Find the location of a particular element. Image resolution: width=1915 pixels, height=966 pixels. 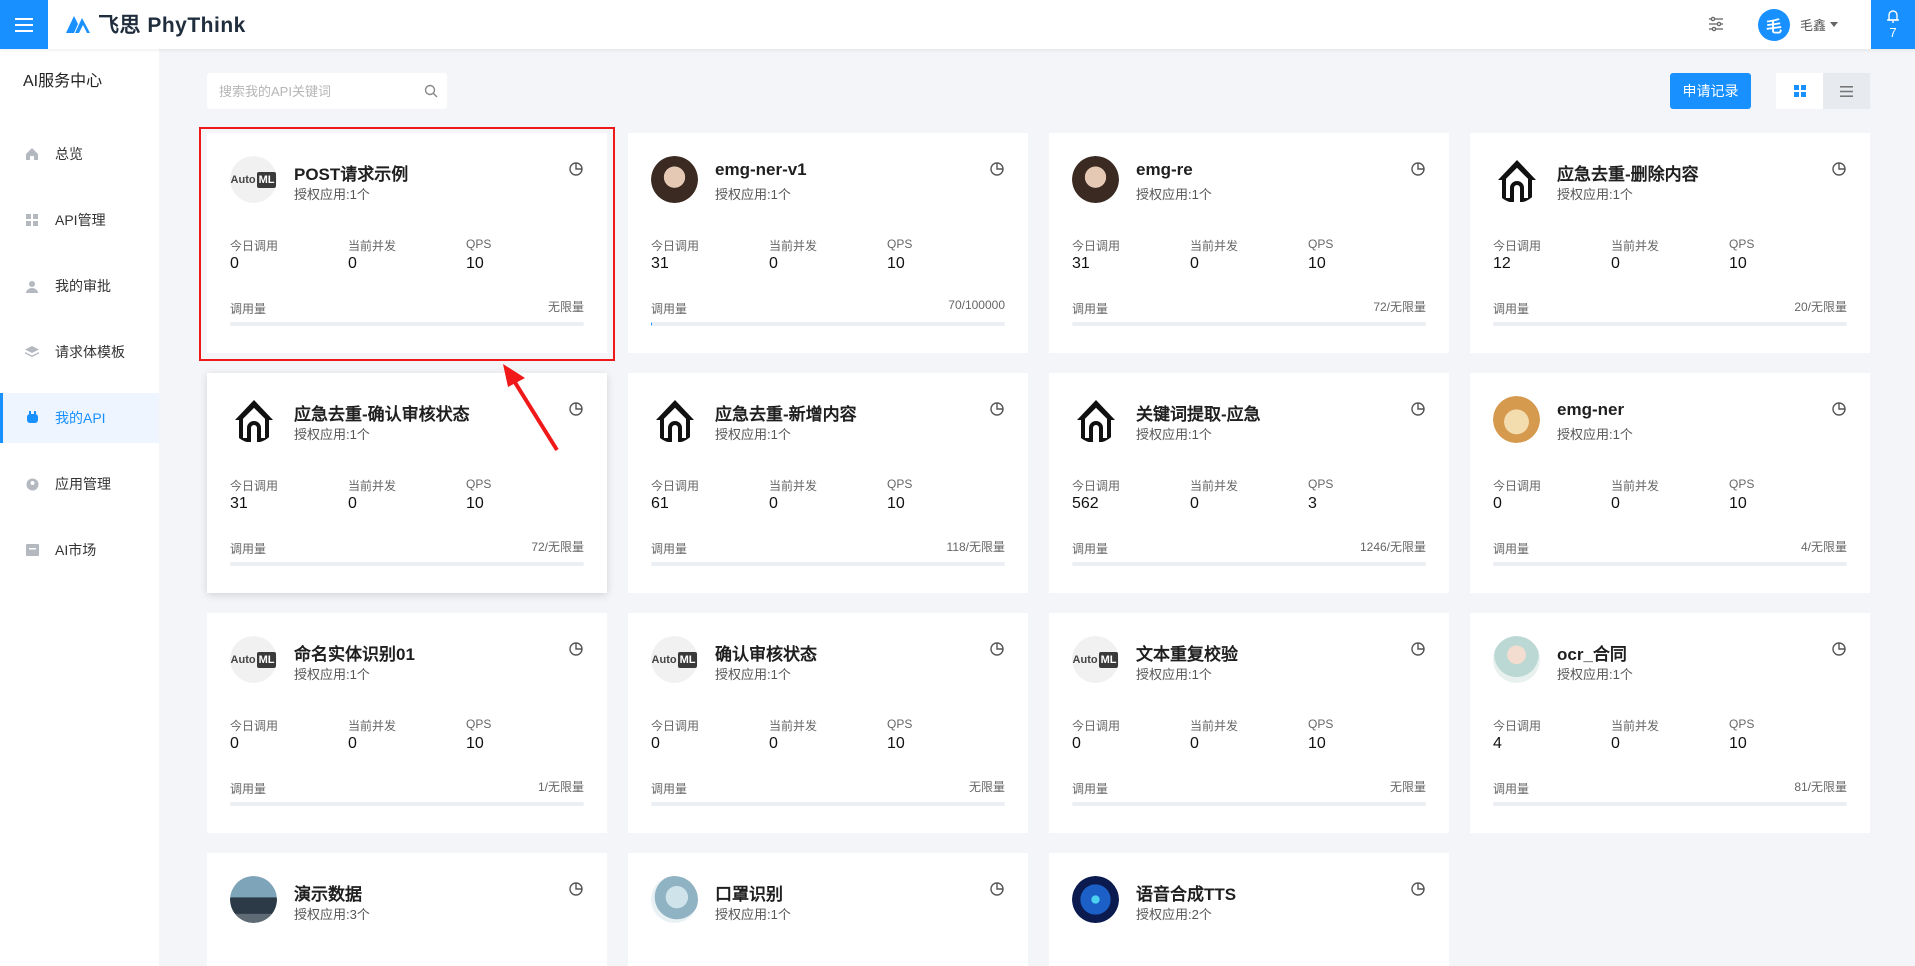

api-name: 演示数据 is located at coordinates (328, 892).